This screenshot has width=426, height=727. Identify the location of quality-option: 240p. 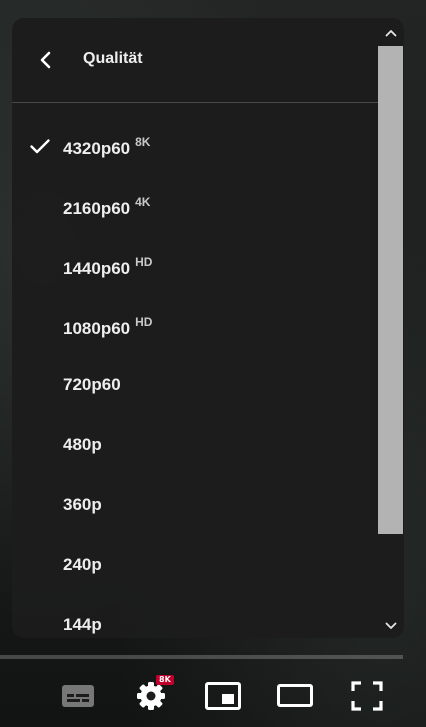
(195, 566).